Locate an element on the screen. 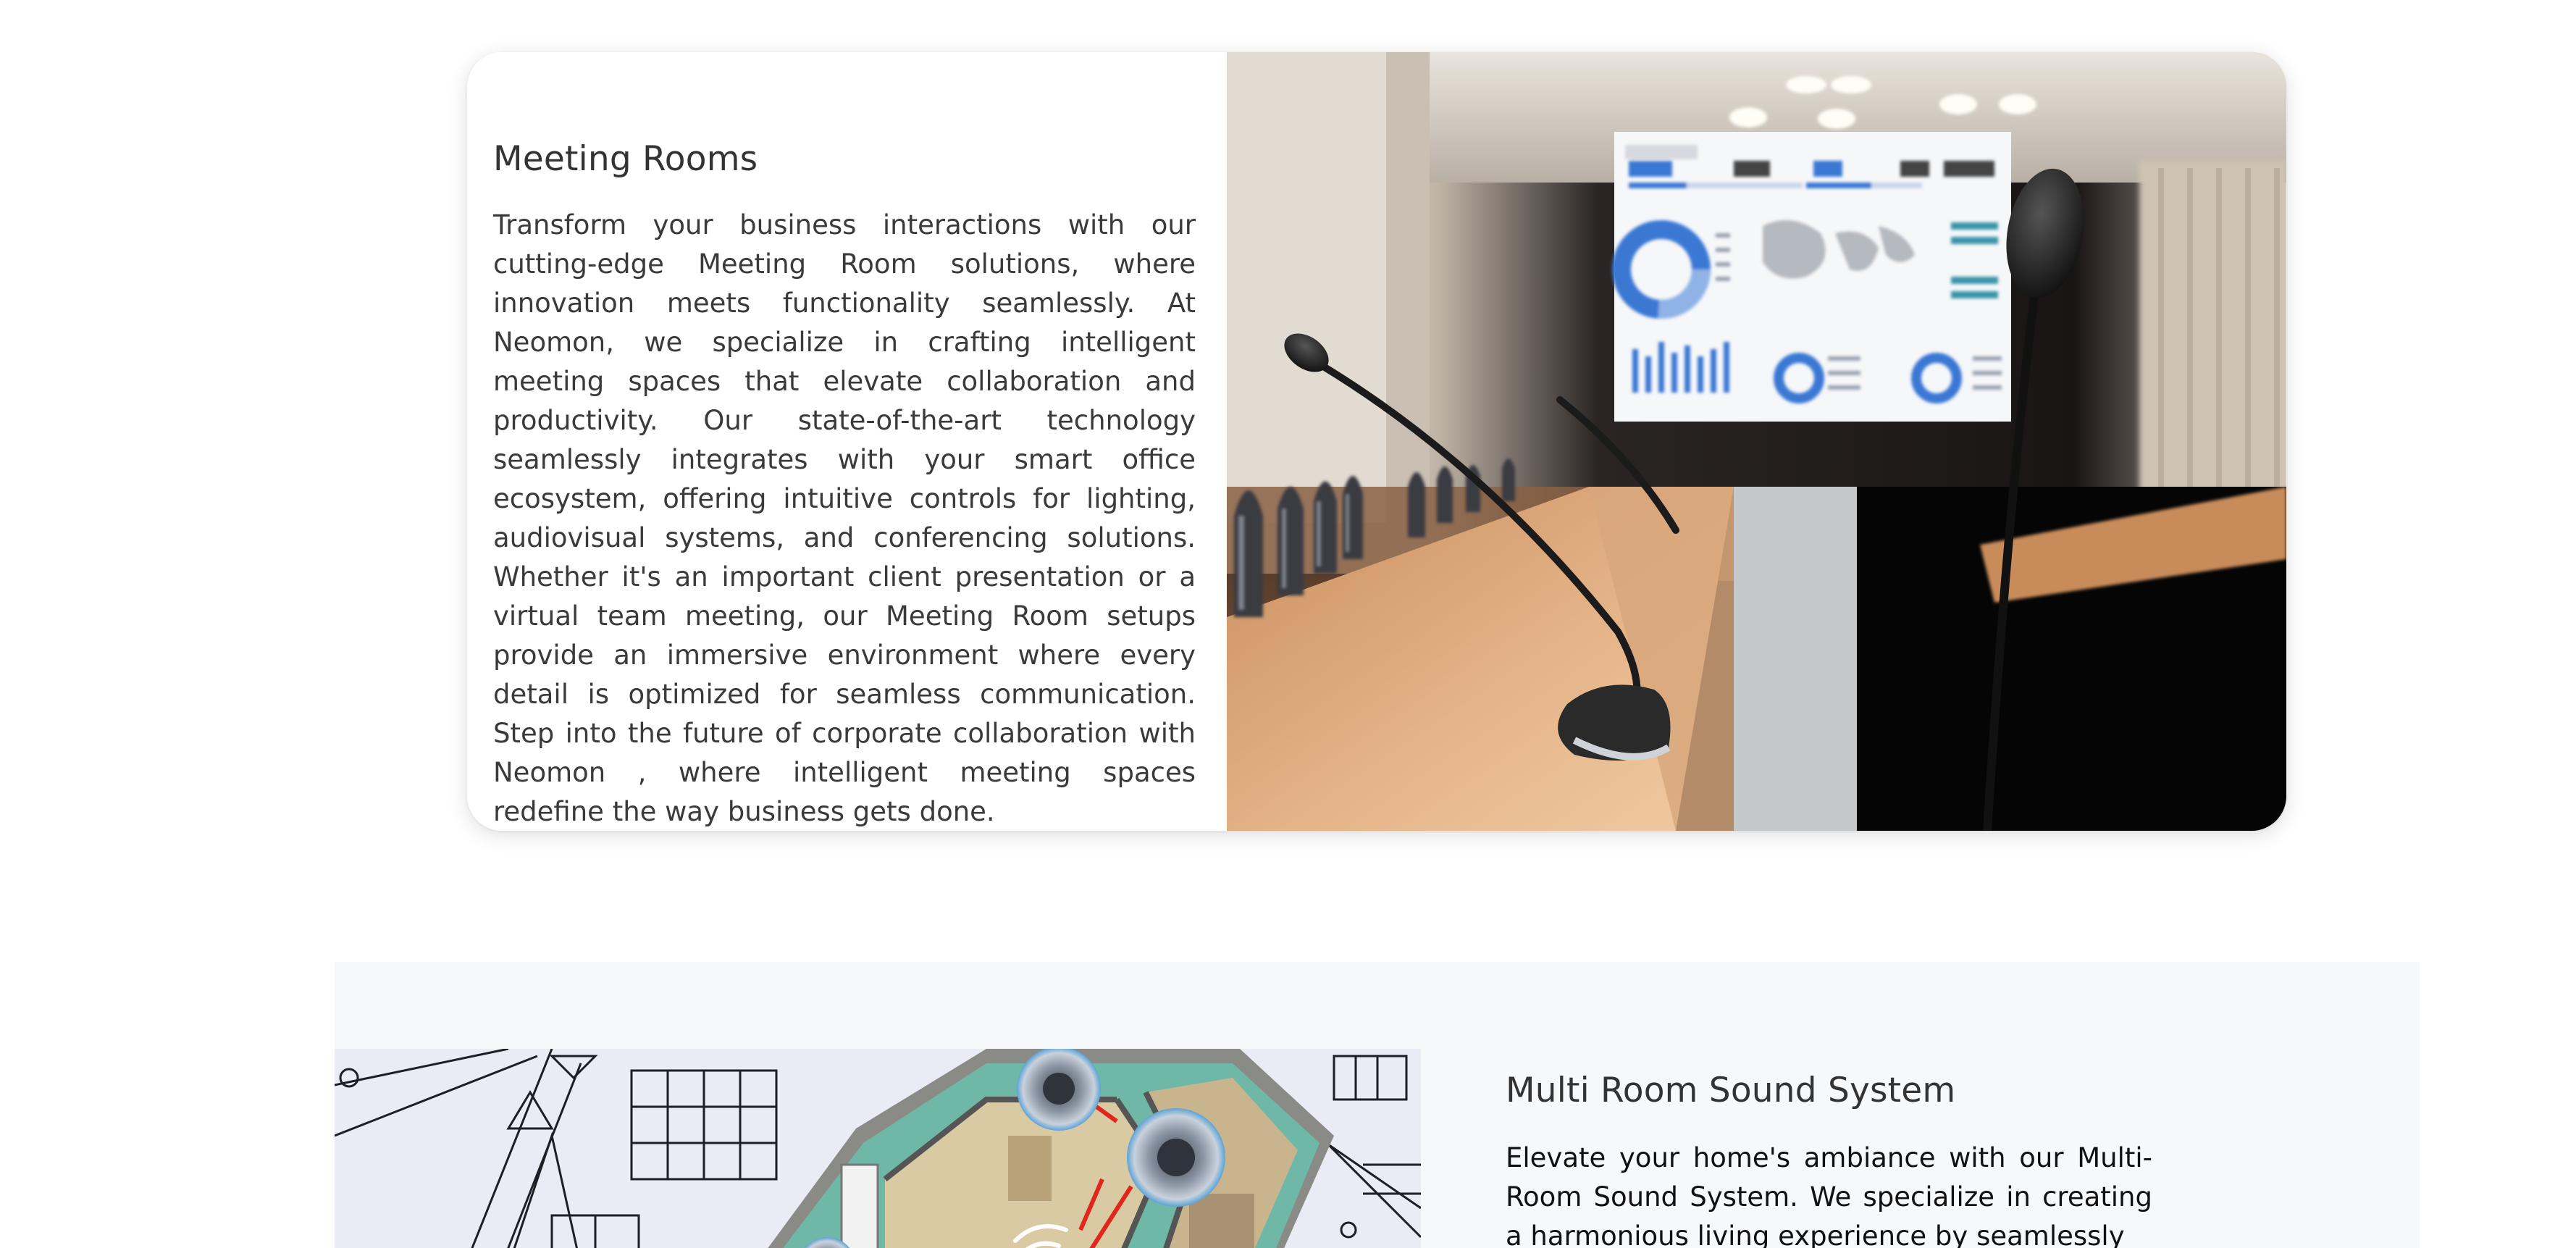 Image resolution: width=2576 pixels, height=1248 pixels. meeting-rooms-title: Meeting Rooms is located at coordinates (625, 159).